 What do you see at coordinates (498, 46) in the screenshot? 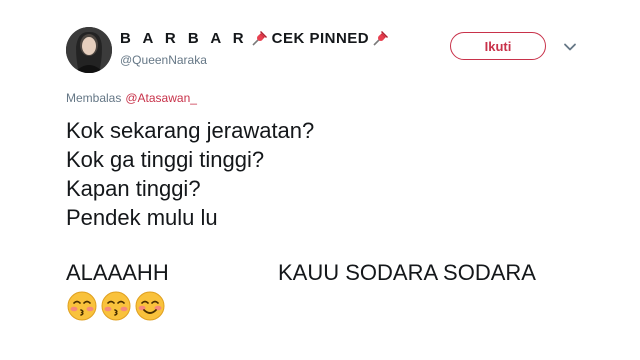
I see `follow-button: Ikuti` at bounding box center [498, 46].